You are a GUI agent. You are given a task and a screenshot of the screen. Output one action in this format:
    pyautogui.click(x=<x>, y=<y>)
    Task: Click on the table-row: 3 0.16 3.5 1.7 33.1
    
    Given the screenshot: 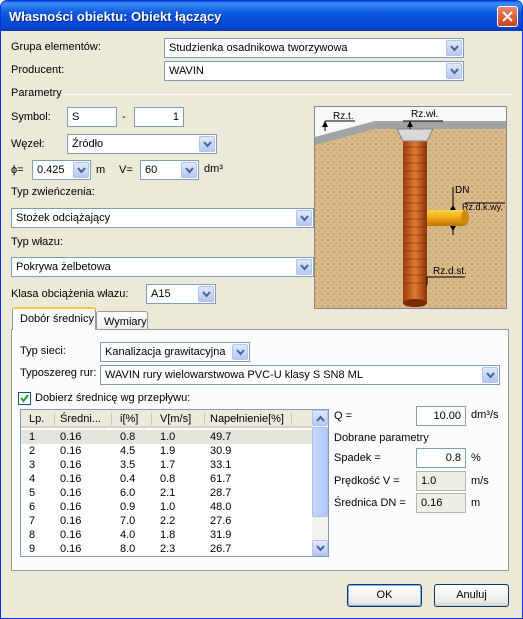 What is the action you would take?
    pyautogui.click(x=167, y=465)
    